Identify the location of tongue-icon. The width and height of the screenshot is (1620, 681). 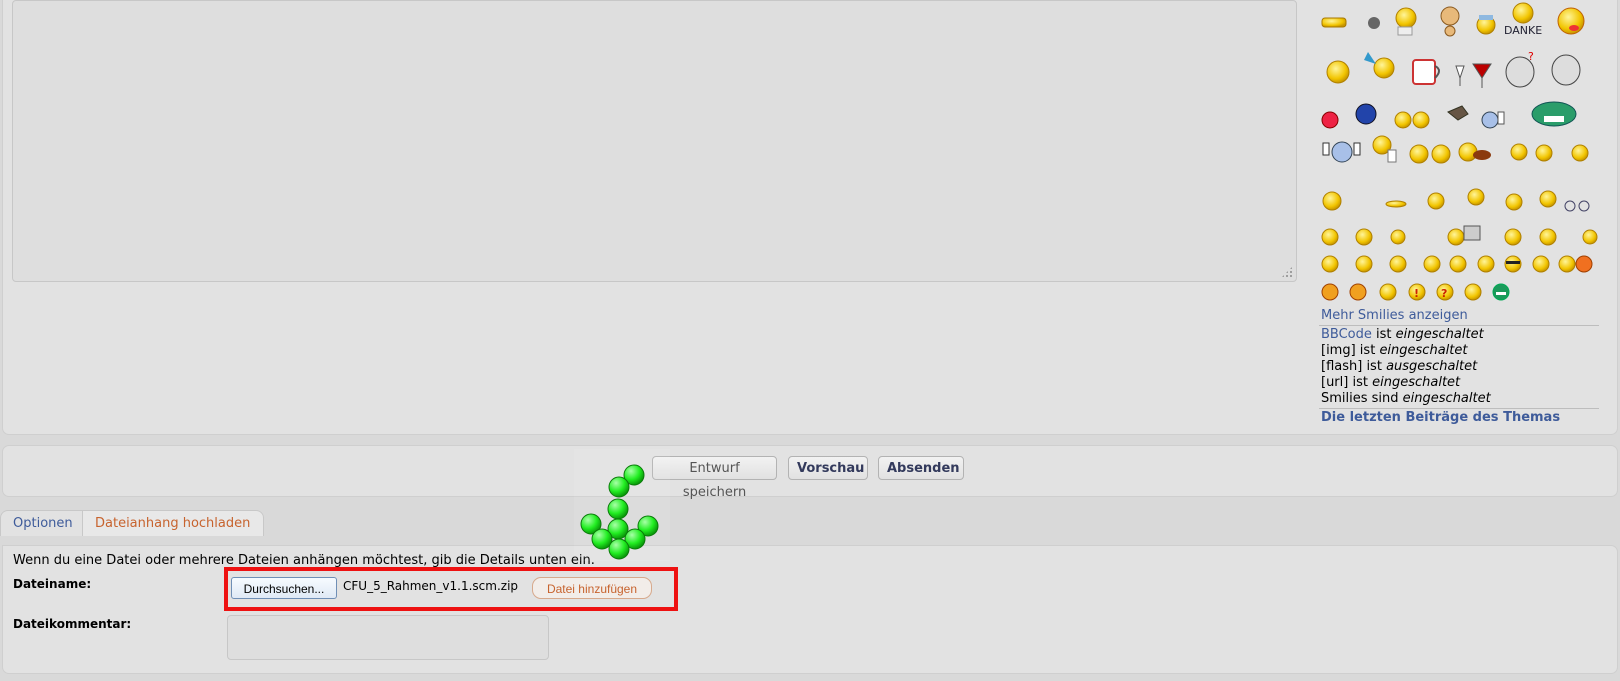
(1571, 21).